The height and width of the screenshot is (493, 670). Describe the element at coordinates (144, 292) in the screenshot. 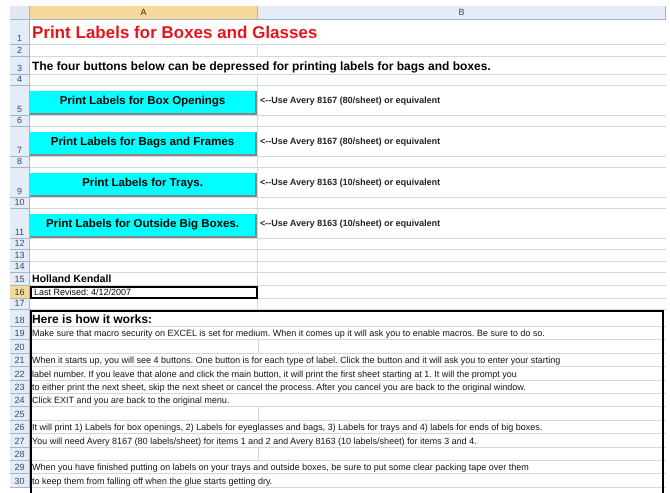

I see `selected-cell: Last Revised: 4/12/2007` at that location.